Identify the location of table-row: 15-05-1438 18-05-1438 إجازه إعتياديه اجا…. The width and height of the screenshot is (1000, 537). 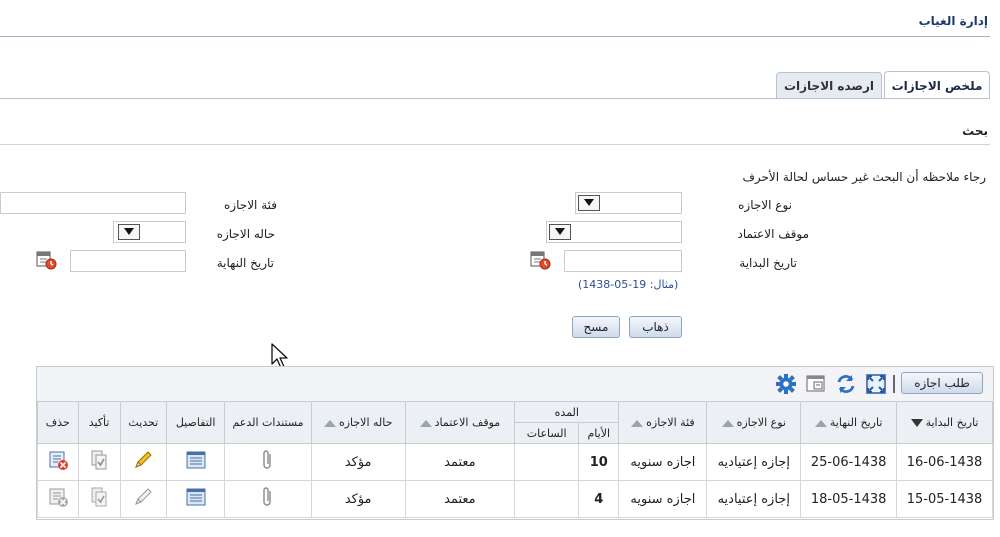
(515, 499).